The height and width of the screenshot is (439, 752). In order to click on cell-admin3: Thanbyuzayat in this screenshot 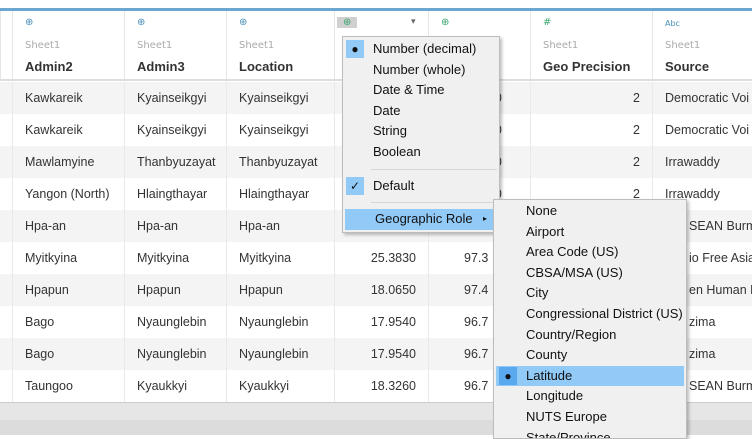, I will do `click(175, 162)`.